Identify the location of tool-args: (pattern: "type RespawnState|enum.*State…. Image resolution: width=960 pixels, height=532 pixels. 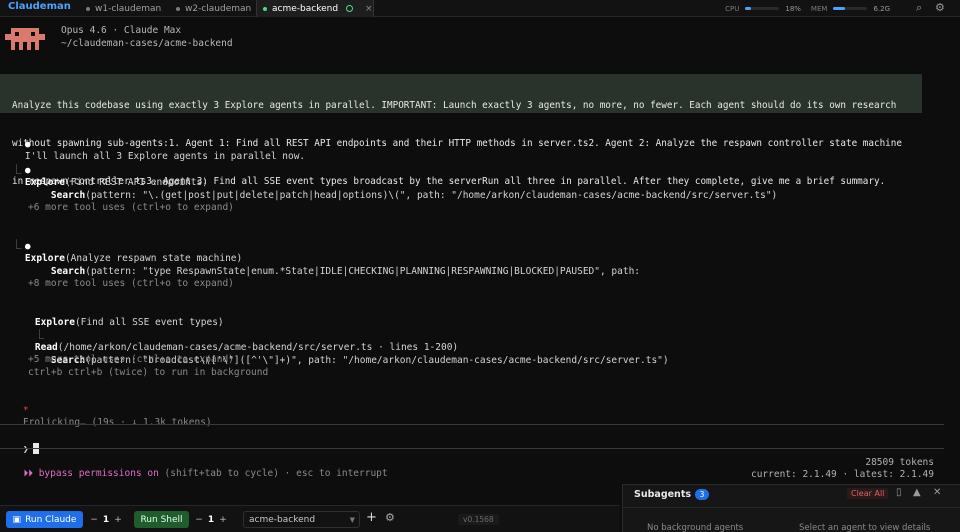
(363, 271).